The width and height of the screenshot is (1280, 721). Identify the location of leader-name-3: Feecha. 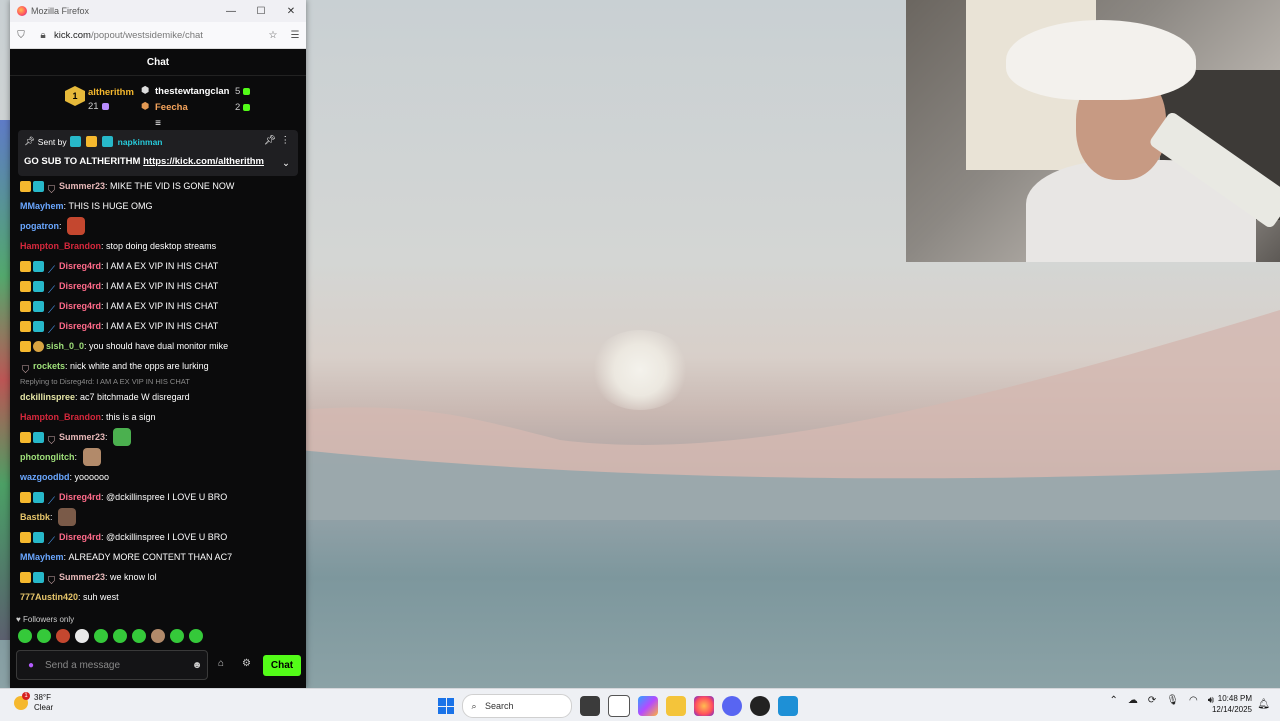
(171, 107).